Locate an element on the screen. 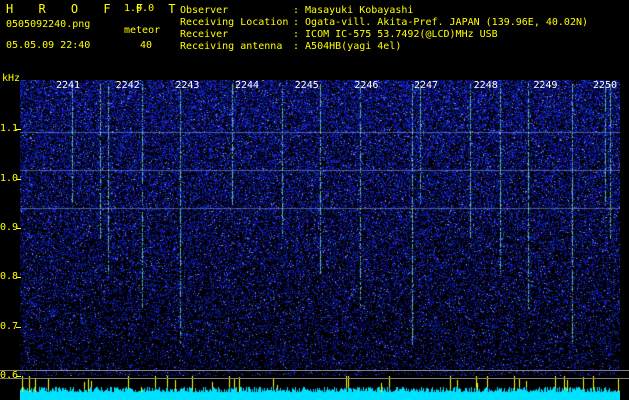 The image size is (629, 400). minute-label: 2250 is located at coordinates (605, 85).